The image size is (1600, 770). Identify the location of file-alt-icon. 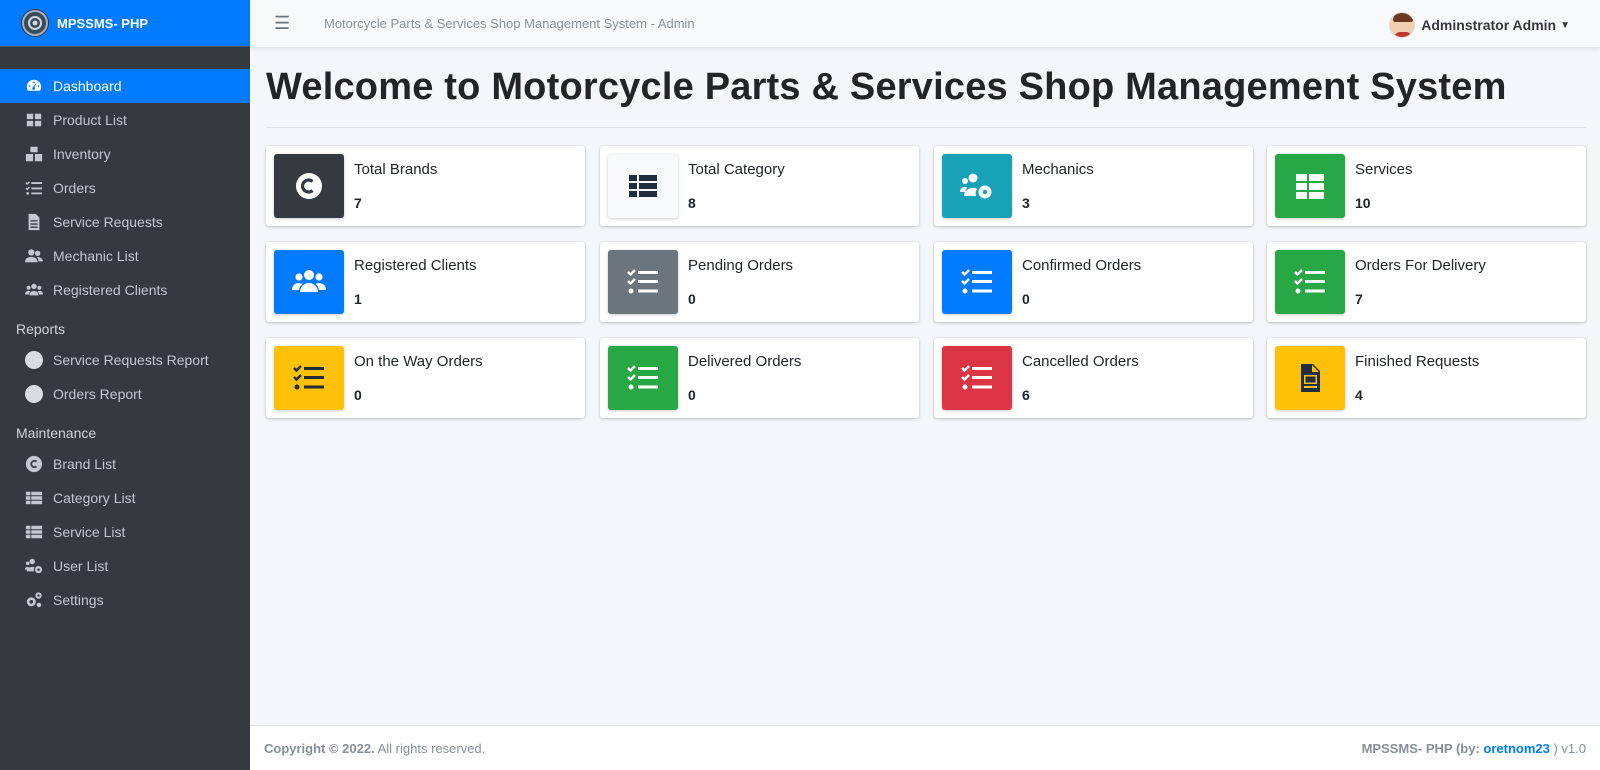
(34, 222).